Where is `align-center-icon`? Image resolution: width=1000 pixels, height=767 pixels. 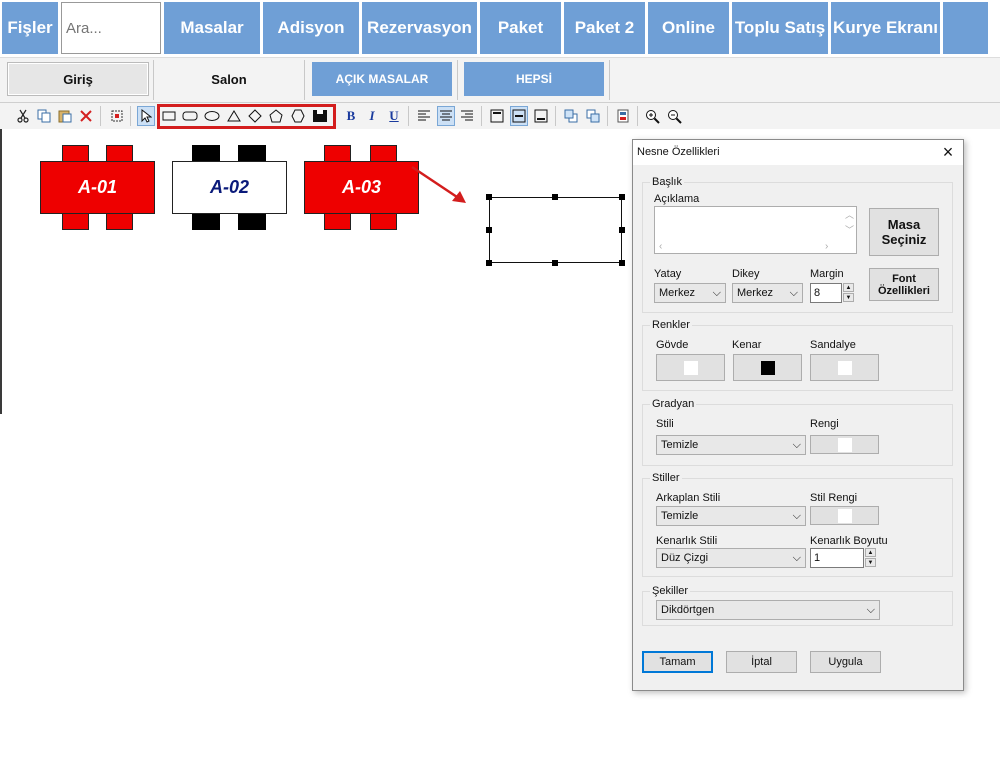 align-center-icon is located at coordinates (446, 116).